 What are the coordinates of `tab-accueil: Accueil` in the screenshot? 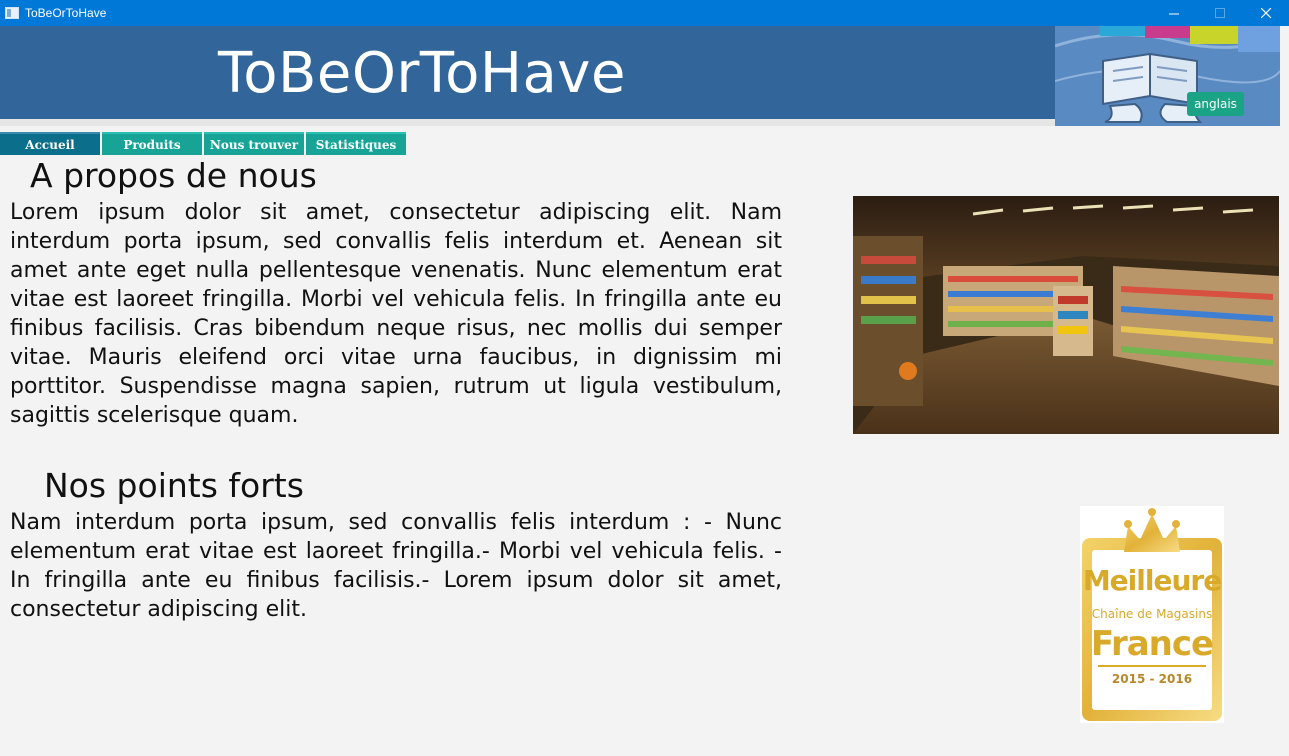 It's located at (50, 143).